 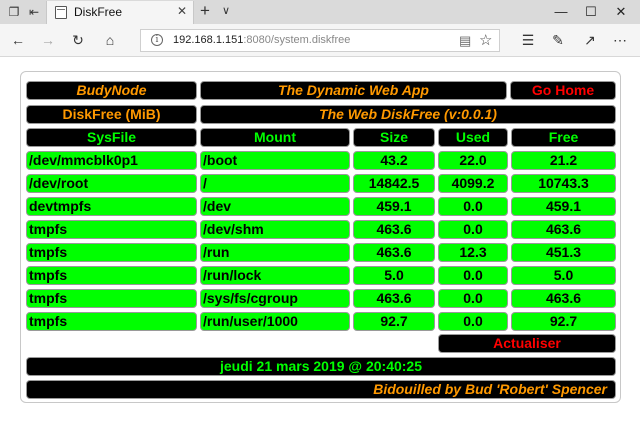 What do you see at coordinates (563, 160) in the screenshot?
I see `free-cell: 21.2` at bounding box center [563, 160].